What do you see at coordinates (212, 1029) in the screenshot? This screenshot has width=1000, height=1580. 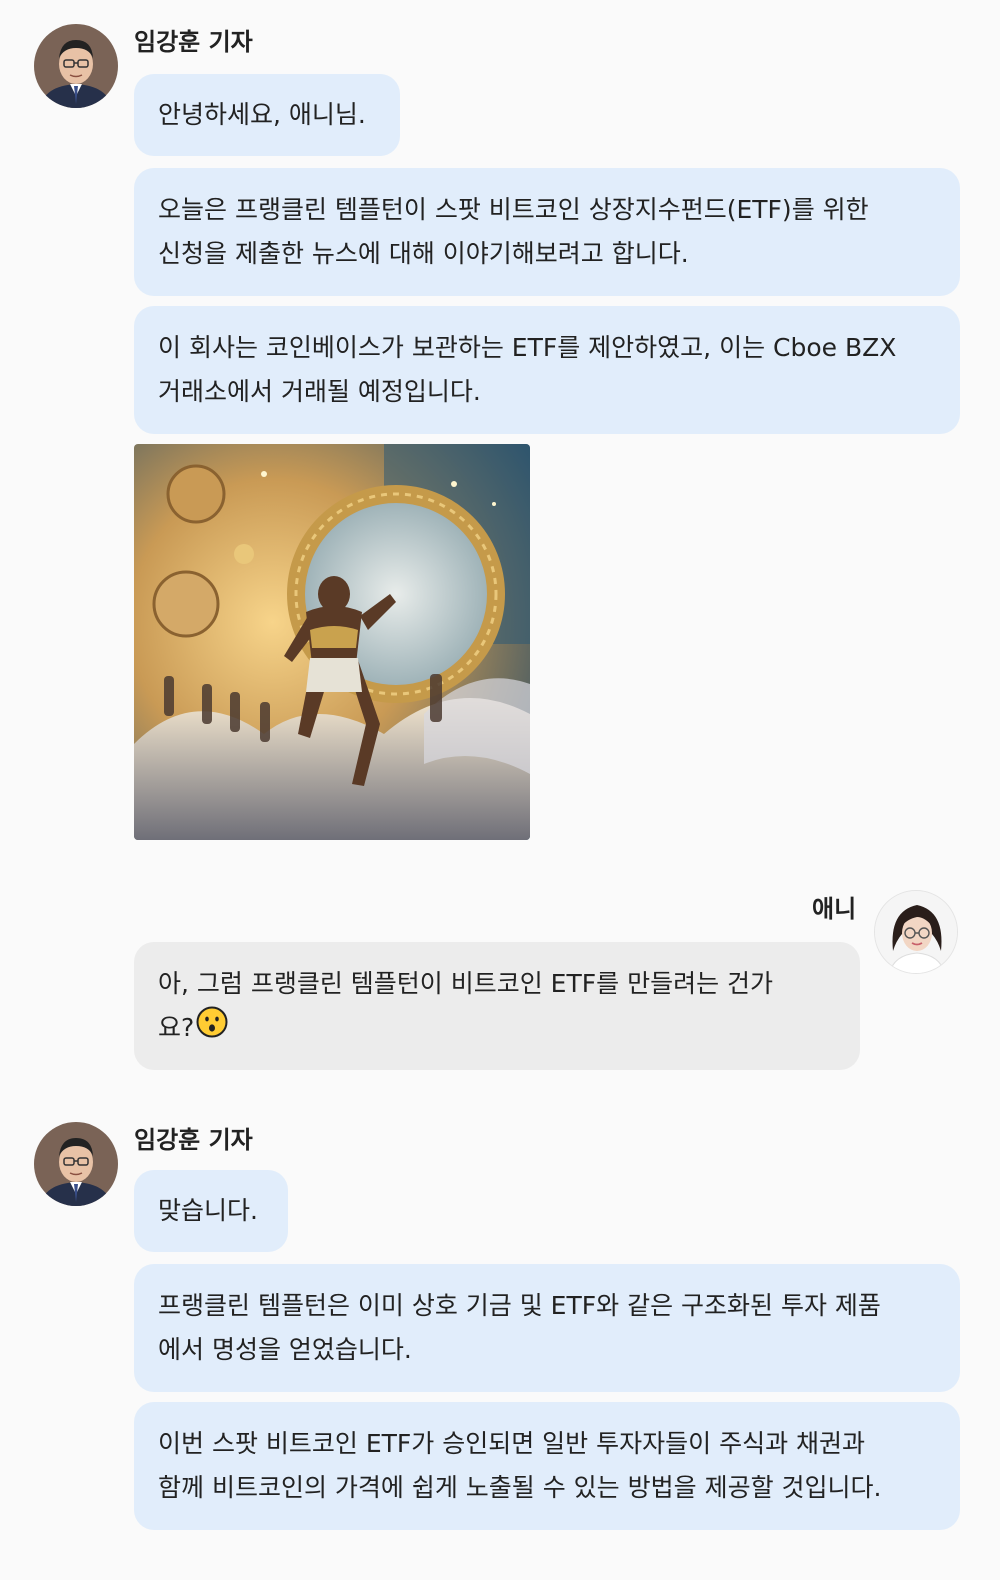 I see `surprised-face-icon` at bounding box center [212, 1029].